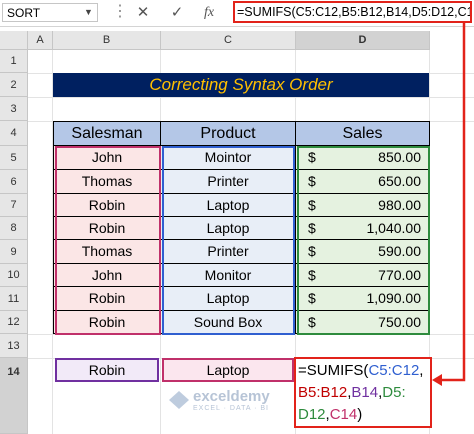 This screenshot has height=434, width=474. I want to click on formula-text: ), so click(360, 414).